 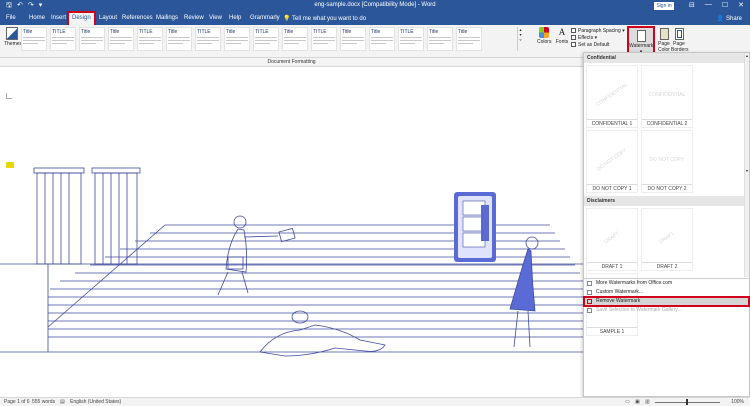 What do you see at coordinates (11, 18) in the screenshot?
I see `tab-file: File` at bounding box center [11, 18].